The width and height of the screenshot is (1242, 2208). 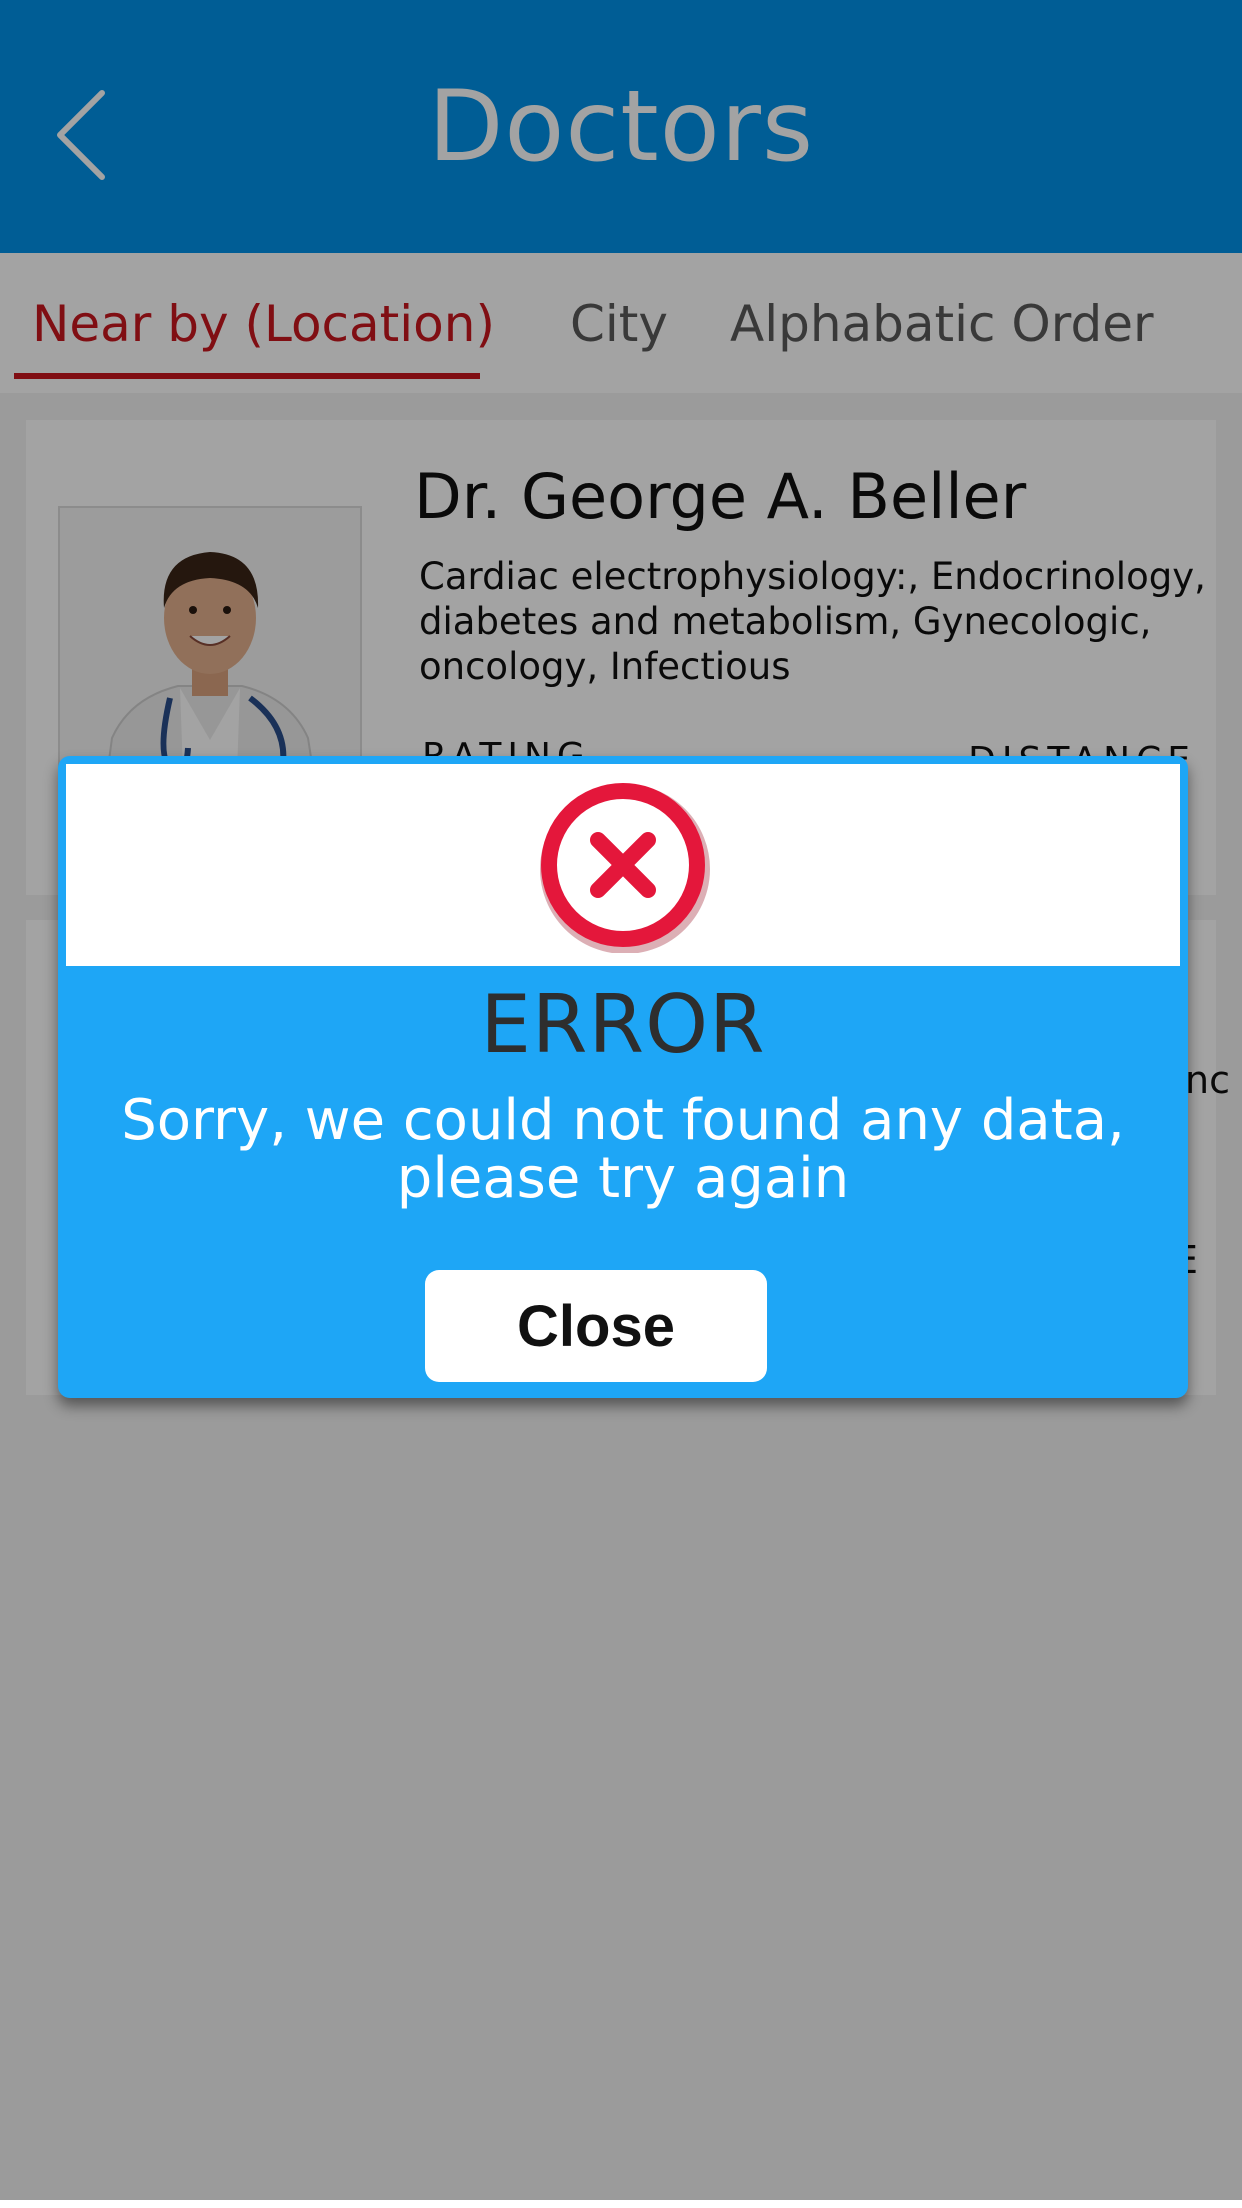 What do you see at coordinates (623, 1024) in the screenshot?
I see `dialog-title: ERROR` at bounding box center [623, 1024].